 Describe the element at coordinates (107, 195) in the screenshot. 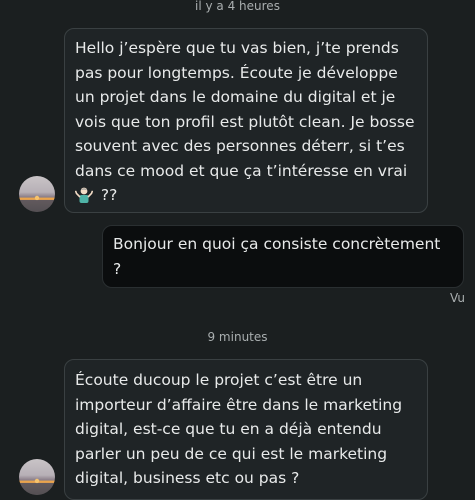

I see `message-suffix: ??` at that location.